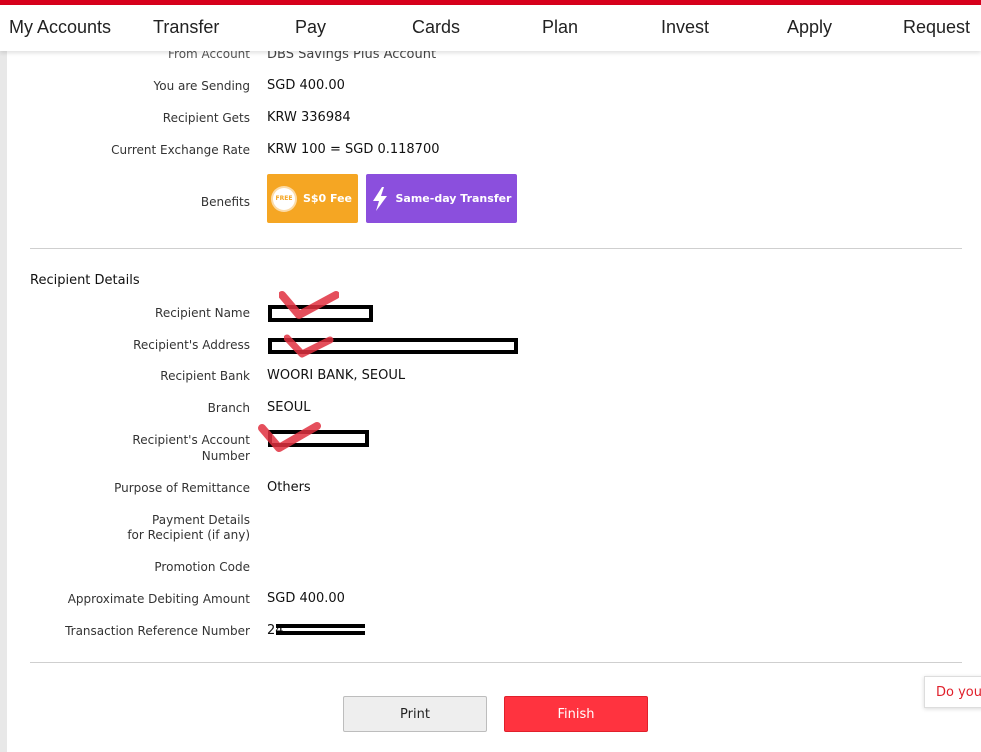  I want to click on help-prompt-tab: Do you, so click(952, 692).